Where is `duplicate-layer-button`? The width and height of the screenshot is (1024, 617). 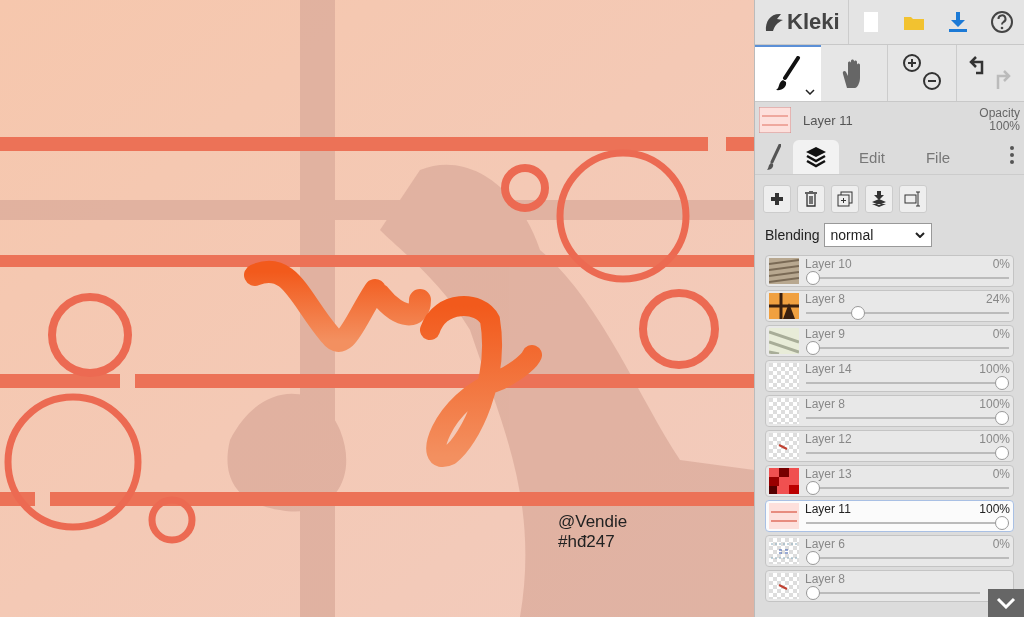
duplicate-layer-button is located at coordinates (845, 199).